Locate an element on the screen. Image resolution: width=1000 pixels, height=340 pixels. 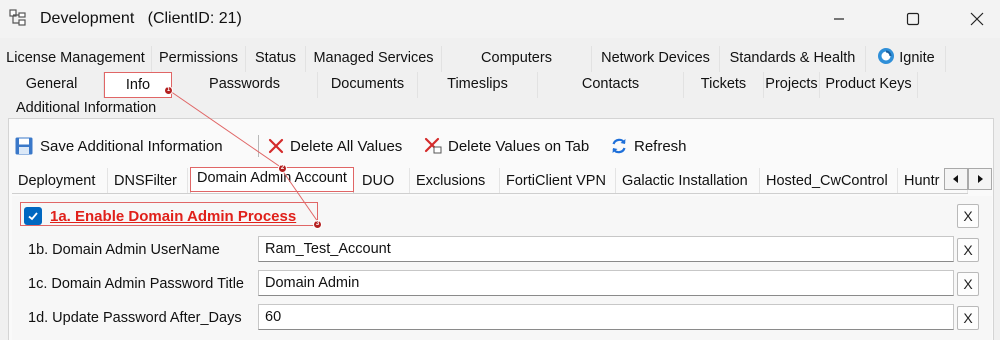
close-icon is located at coordinates (977, 19).